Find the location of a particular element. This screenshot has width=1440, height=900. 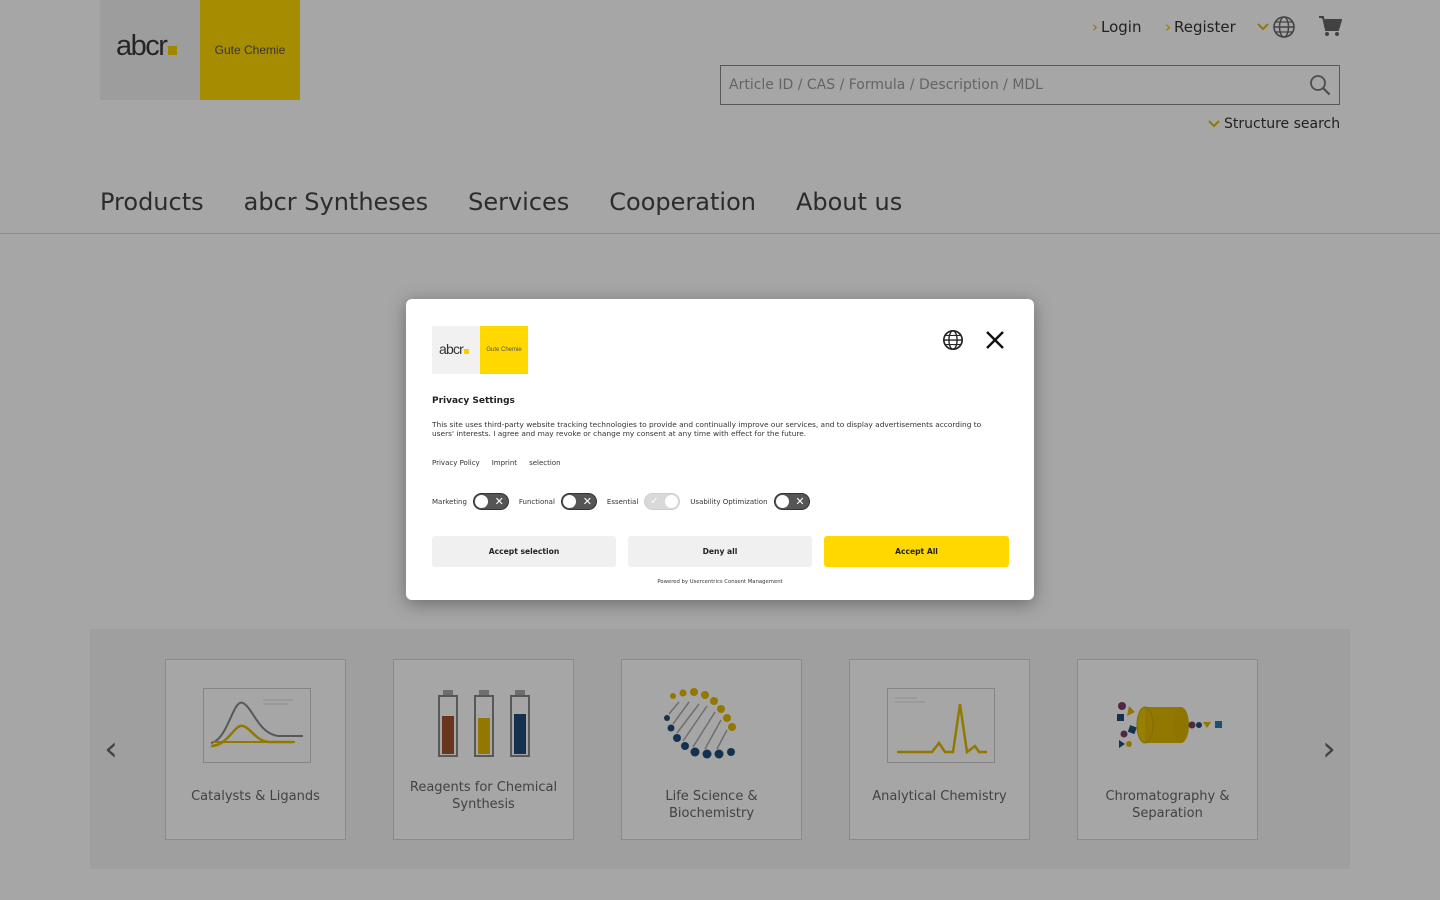

dialog-logo: abcr Gute Chemie is located at coordinates (480, 350).